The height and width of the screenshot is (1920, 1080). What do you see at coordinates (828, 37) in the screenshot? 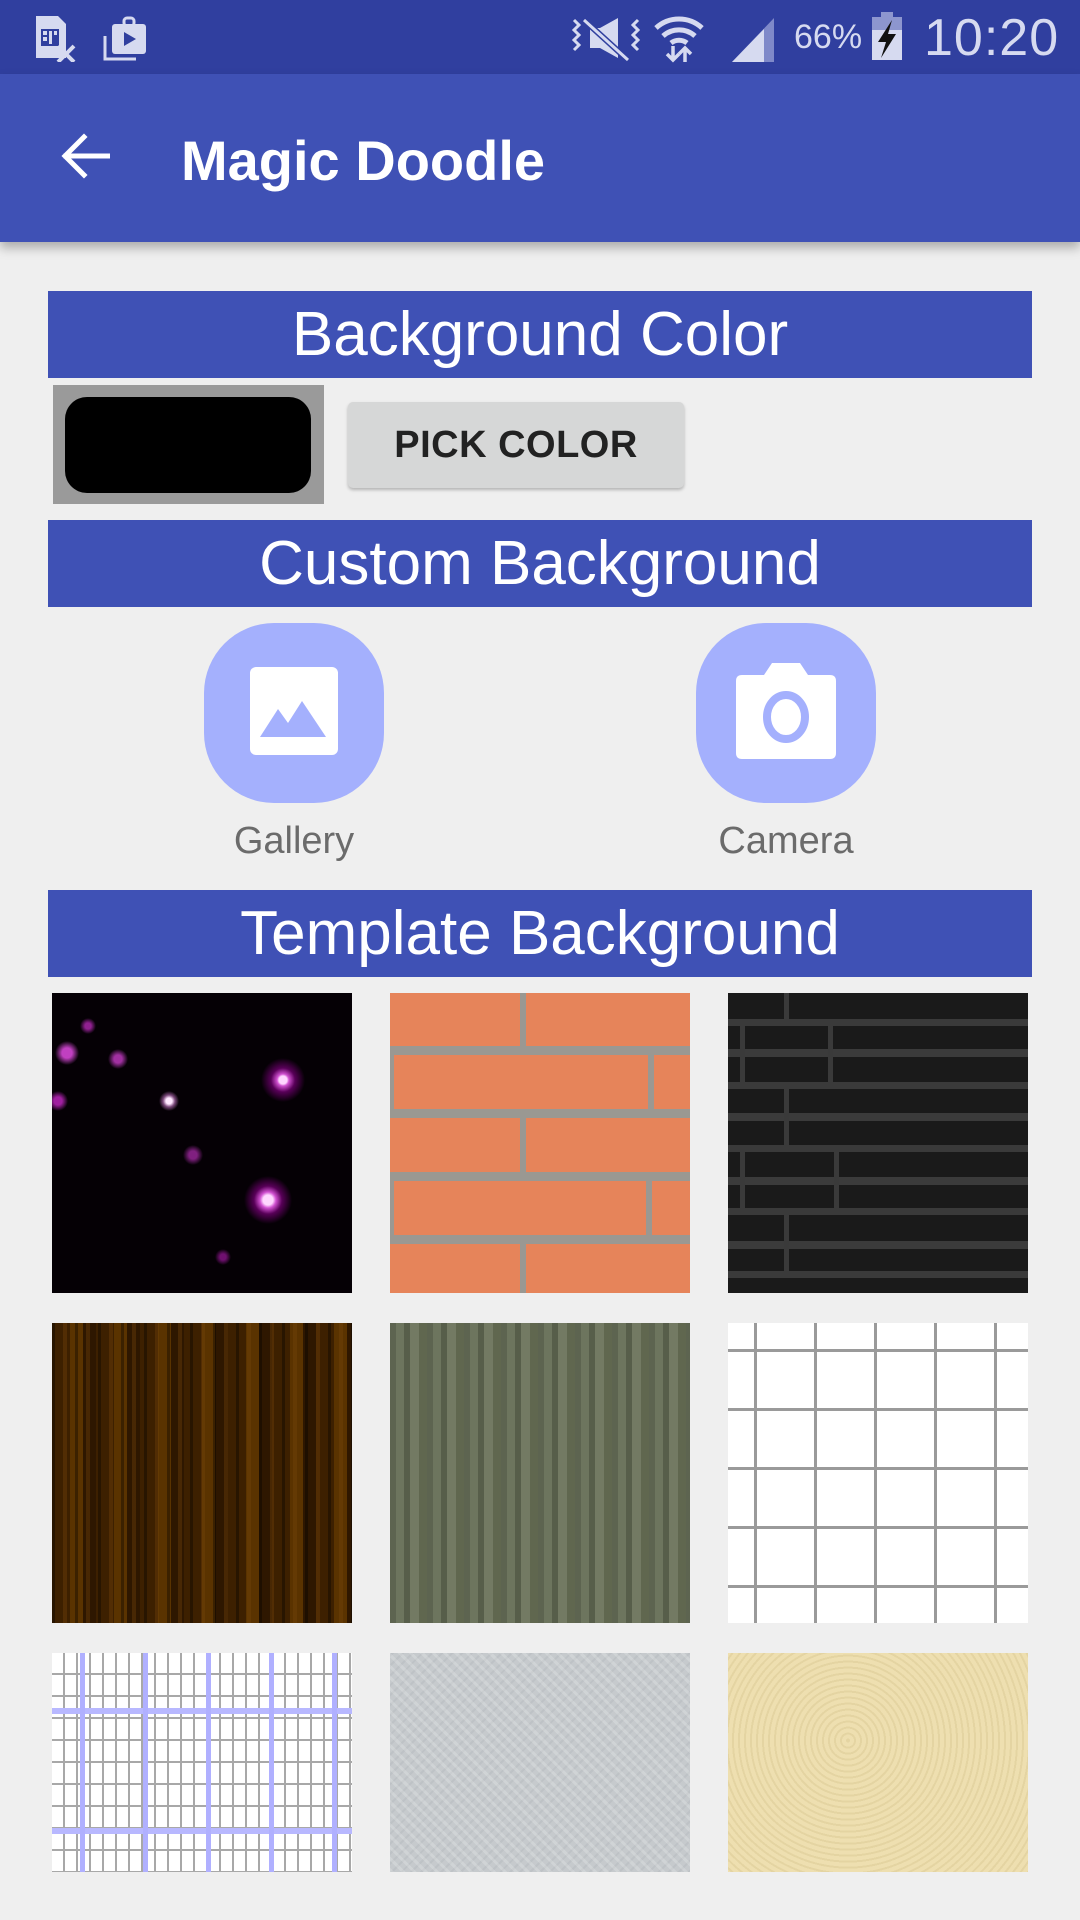
I see `battery-percent: 66%` at bounding box center [828, 37].